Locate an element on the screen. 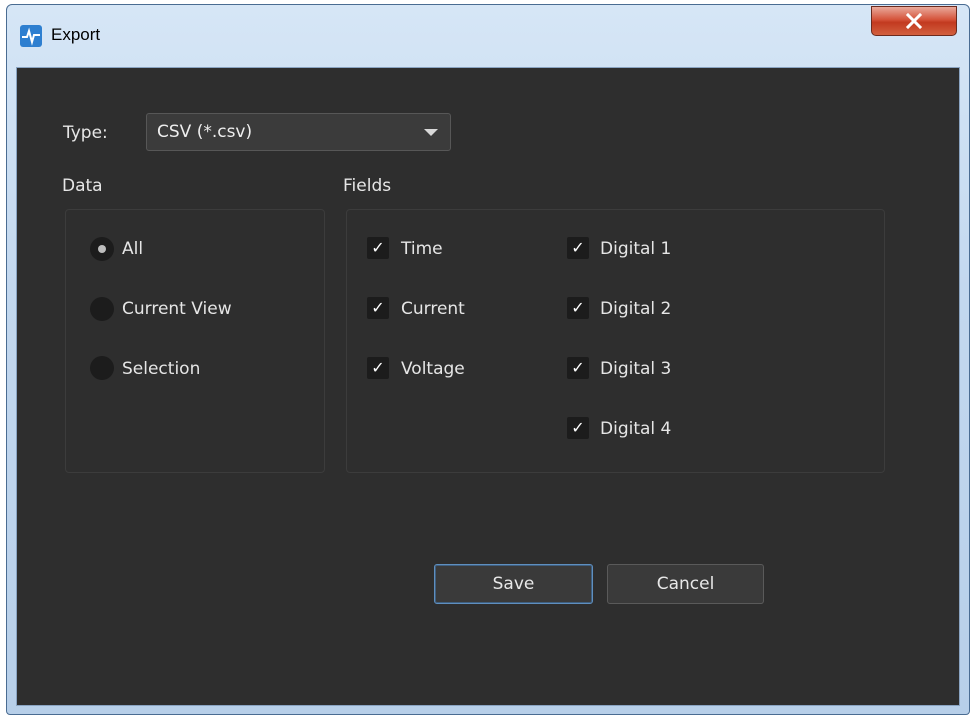  checkbox-voltage: ✓ is located at coordinates (378, 368).